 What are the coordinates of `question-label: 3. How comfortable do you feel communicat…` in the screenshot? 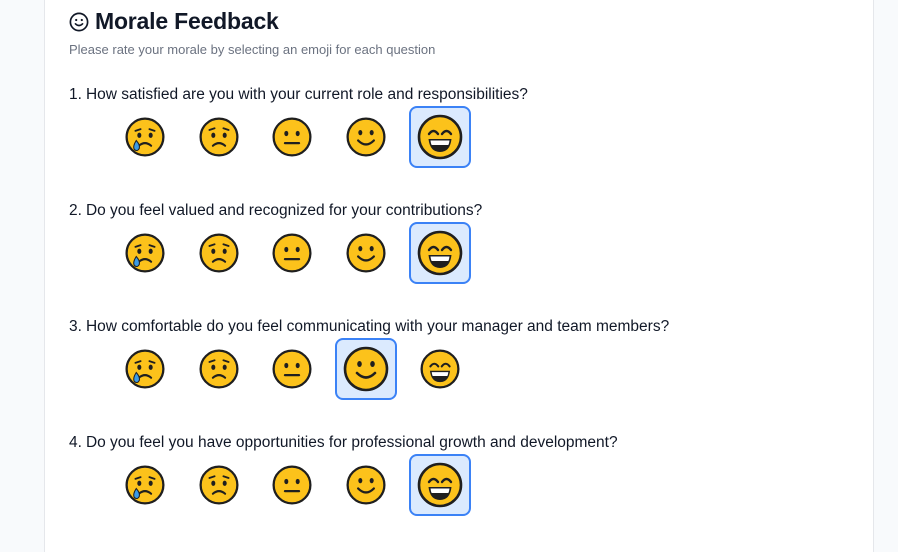 It's located at (369, 326).